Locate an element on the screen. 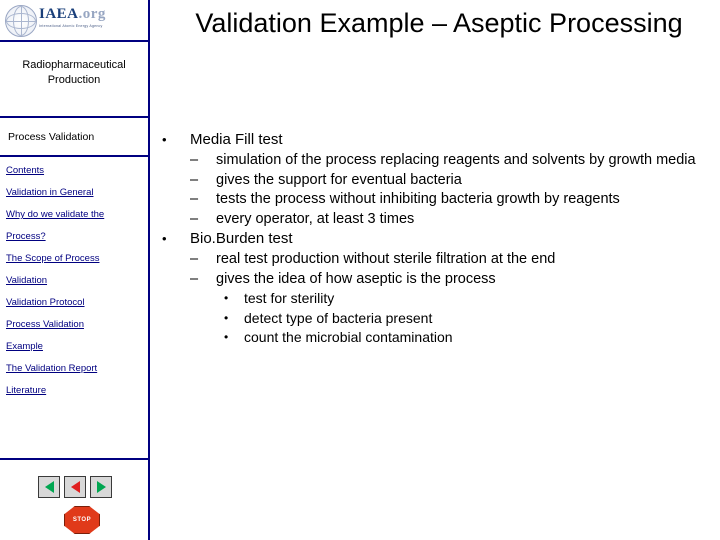 This screenshot has width=720, height=540. logo-subtitle: International Atomic Energy Agency is located at coordinates (71, 26).